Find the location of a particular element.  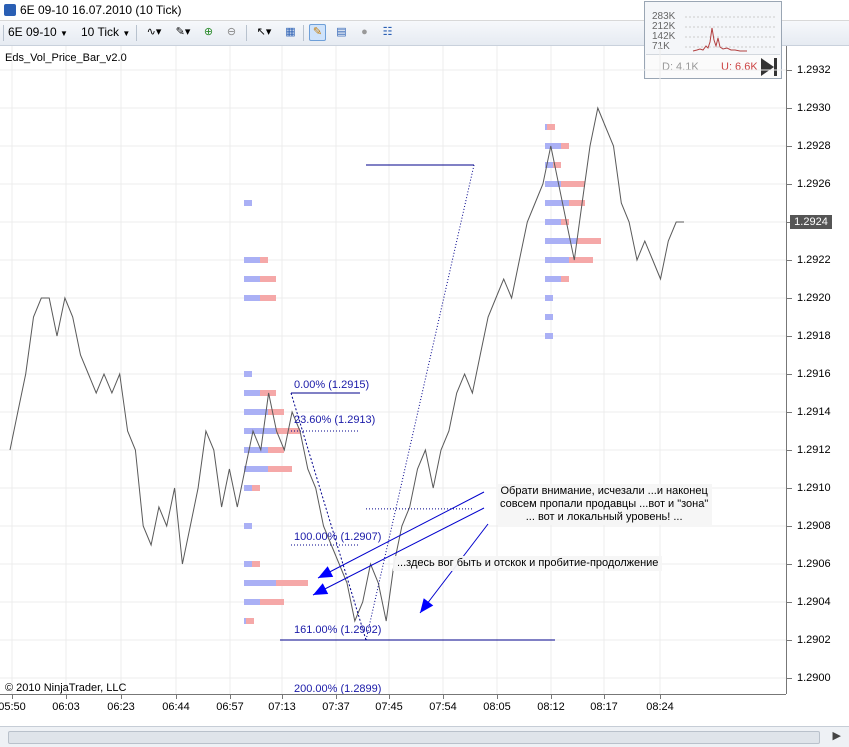

time-axis-label: 07:13 is located at coordinates (282, 707).